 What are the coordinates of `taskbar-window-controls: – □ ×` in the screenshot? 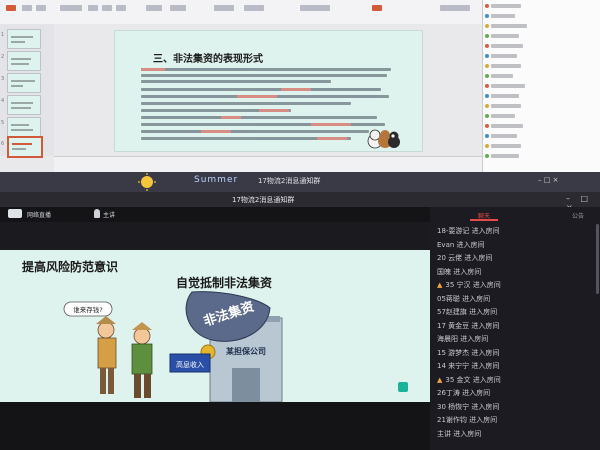 It's located at (548, 180).